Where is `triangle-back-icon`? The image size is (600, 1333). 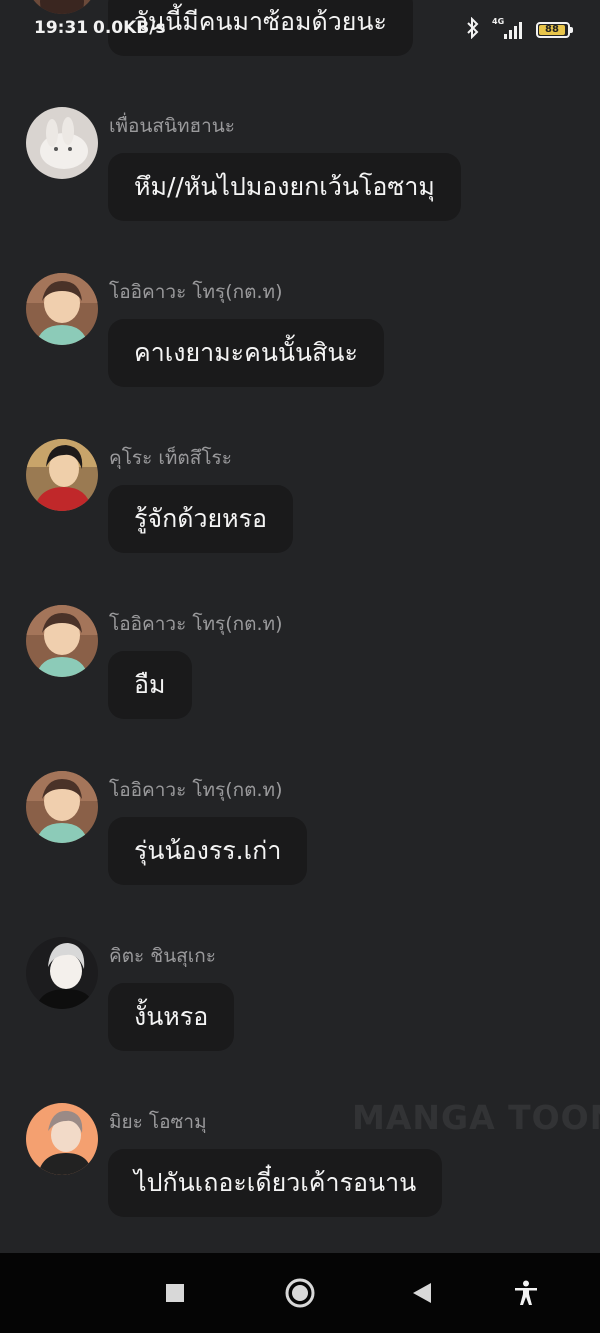 triangle-back-icon is located at coordinates (422, 1293).